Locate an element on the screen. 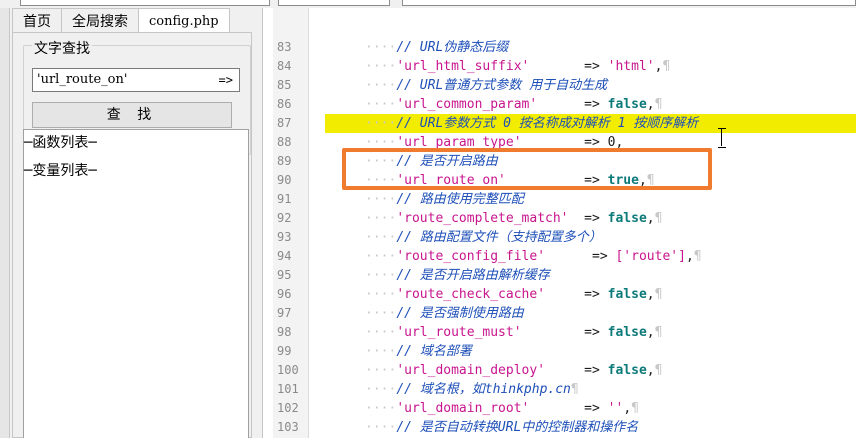  code-text: ····'url_html_suffix' => 'html',¶ is located at coordinates (517, 66).